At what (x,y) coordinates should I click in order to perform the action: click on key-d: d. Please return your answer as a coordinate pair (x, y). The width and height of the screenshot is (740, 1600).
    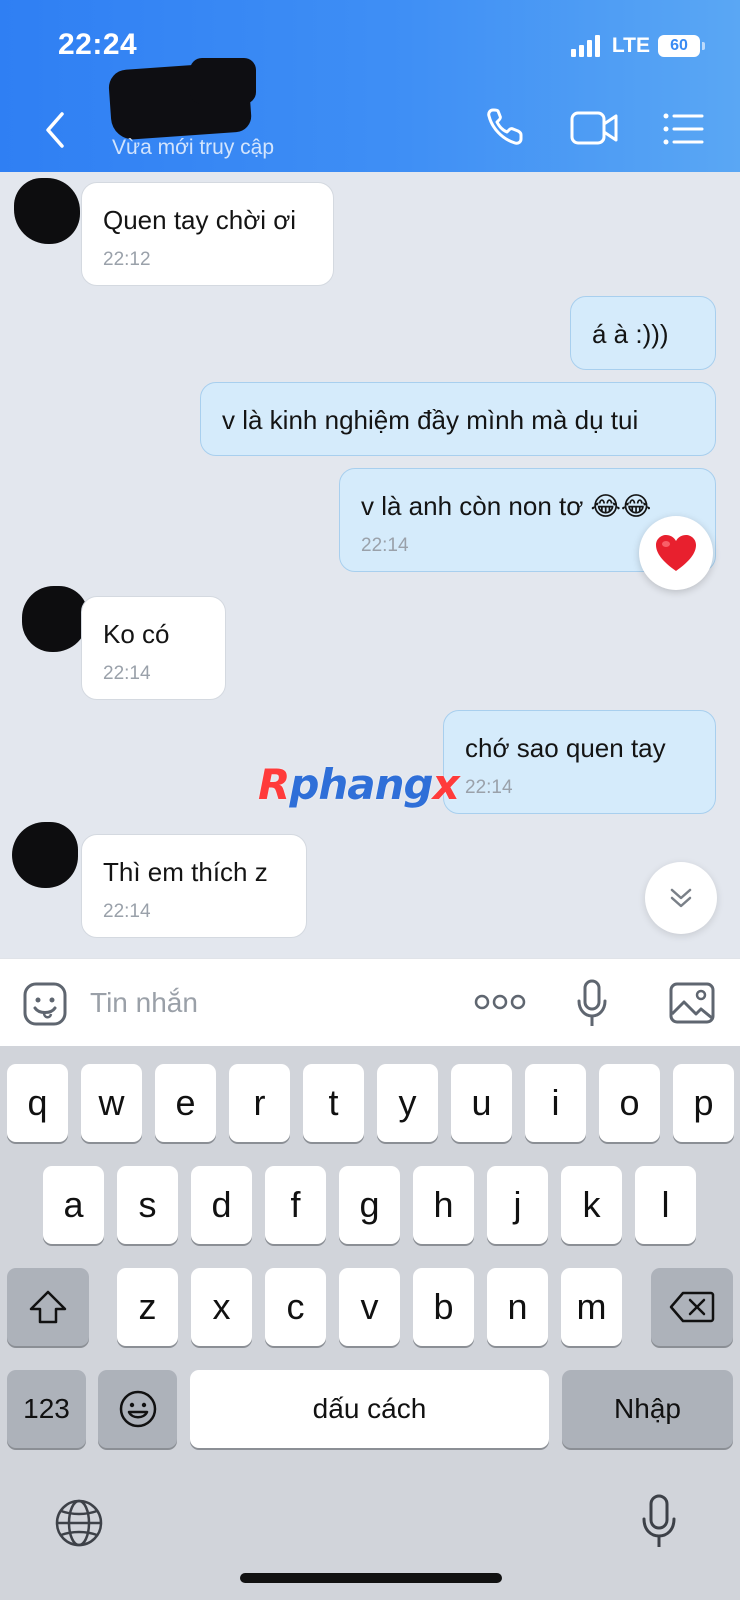
    Looking at the image, I should click on (221, 1205).